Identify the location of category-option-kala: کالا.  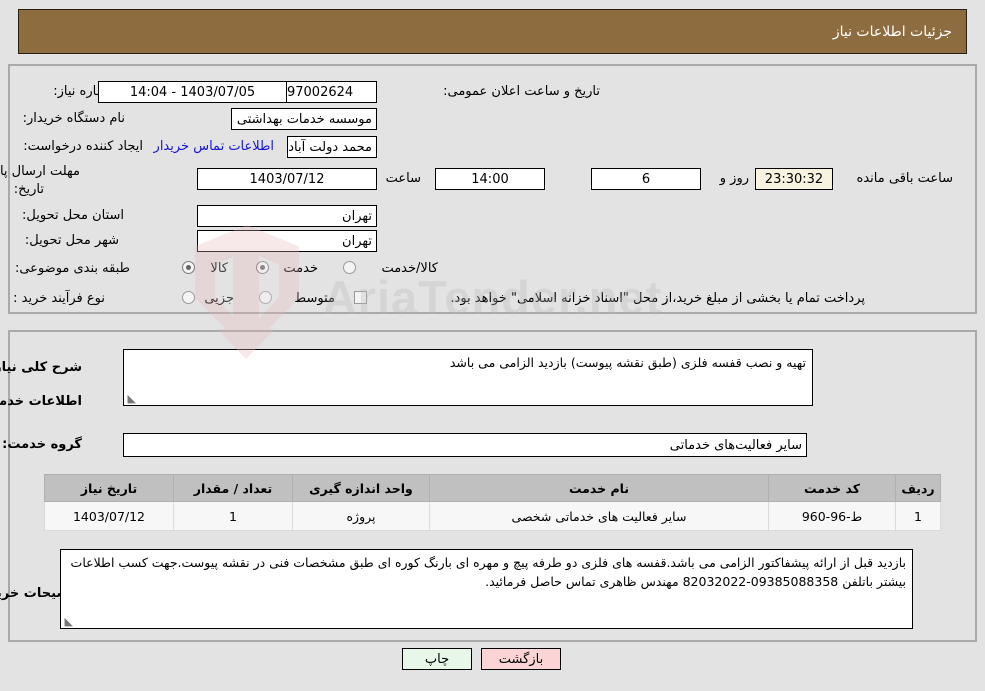
(219, 268).